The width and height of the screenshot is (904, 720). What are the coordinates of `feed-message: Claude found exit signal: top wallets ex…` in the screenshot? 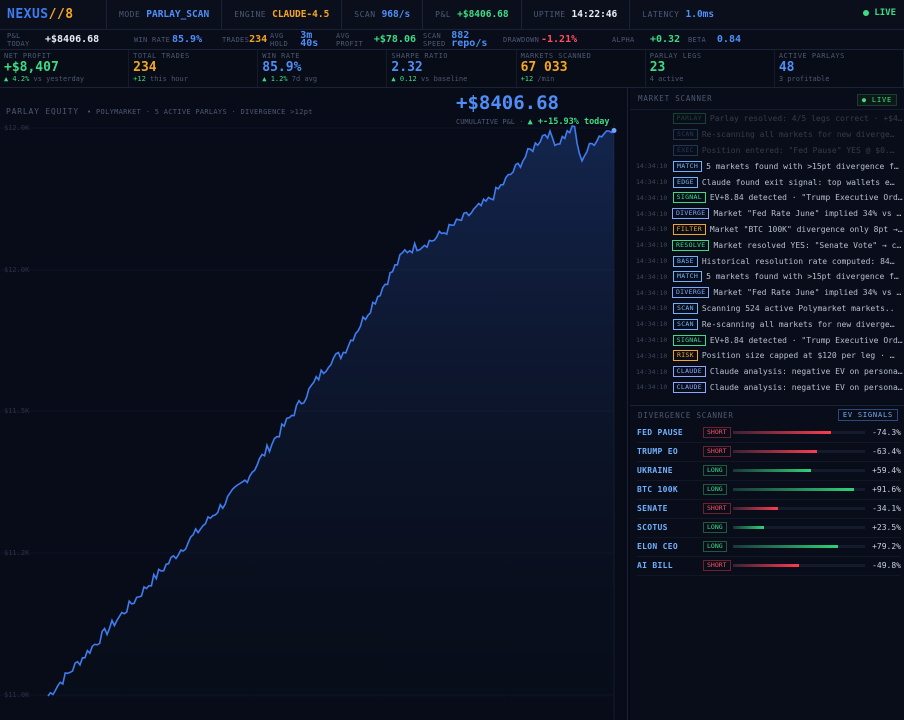 It's located at (799, 182).